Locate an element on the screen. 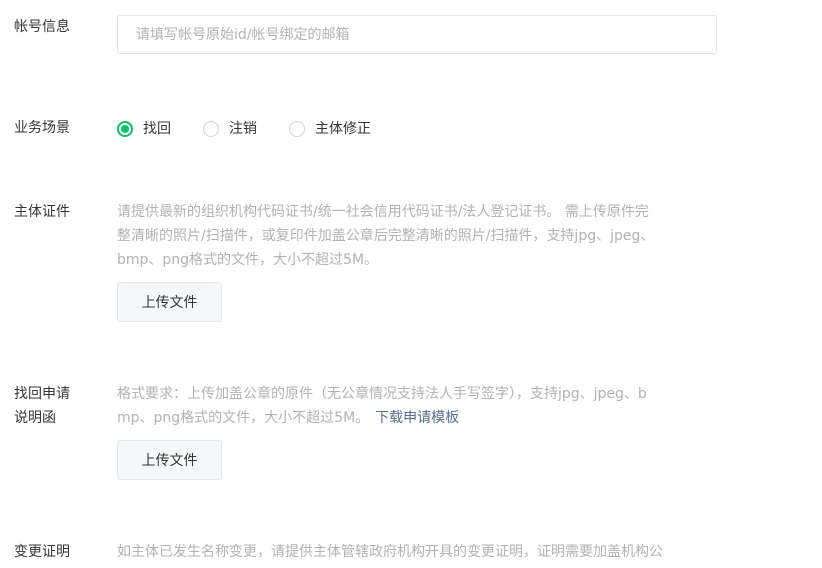  radio-entity-correction-label: 主体修正 is located at coordinates (343, 129).